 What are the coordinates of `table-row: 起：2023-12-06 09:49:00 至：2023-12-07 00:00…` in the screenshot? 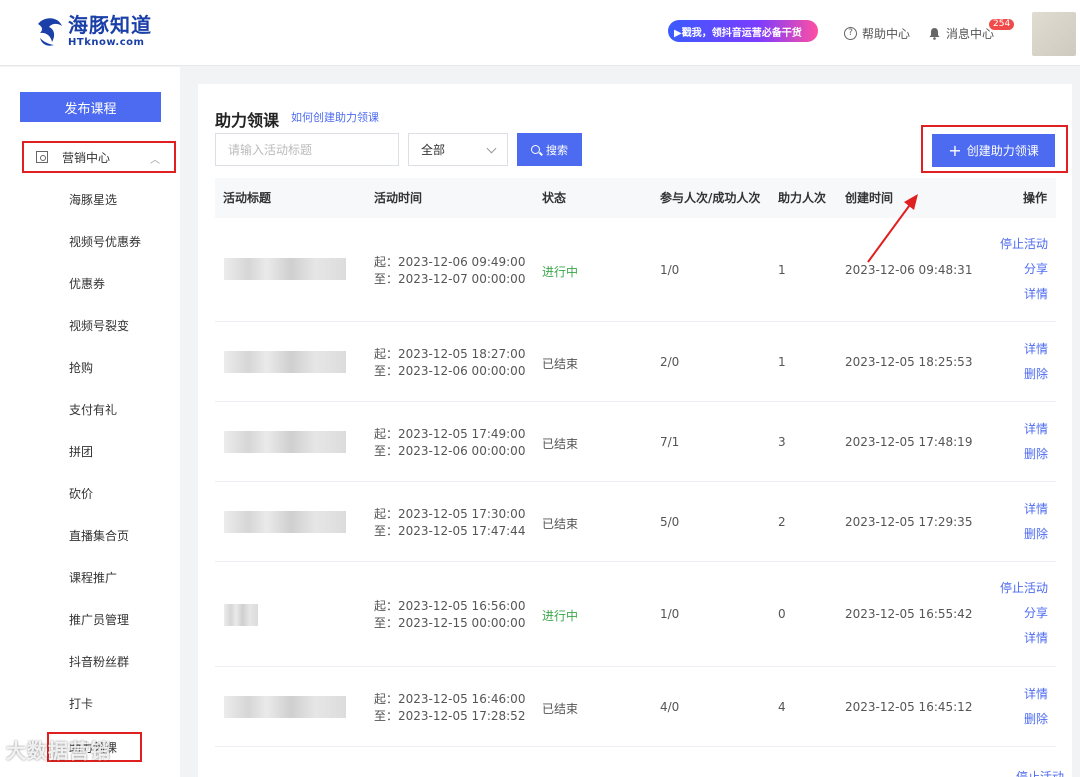 It's located at (635, 270).